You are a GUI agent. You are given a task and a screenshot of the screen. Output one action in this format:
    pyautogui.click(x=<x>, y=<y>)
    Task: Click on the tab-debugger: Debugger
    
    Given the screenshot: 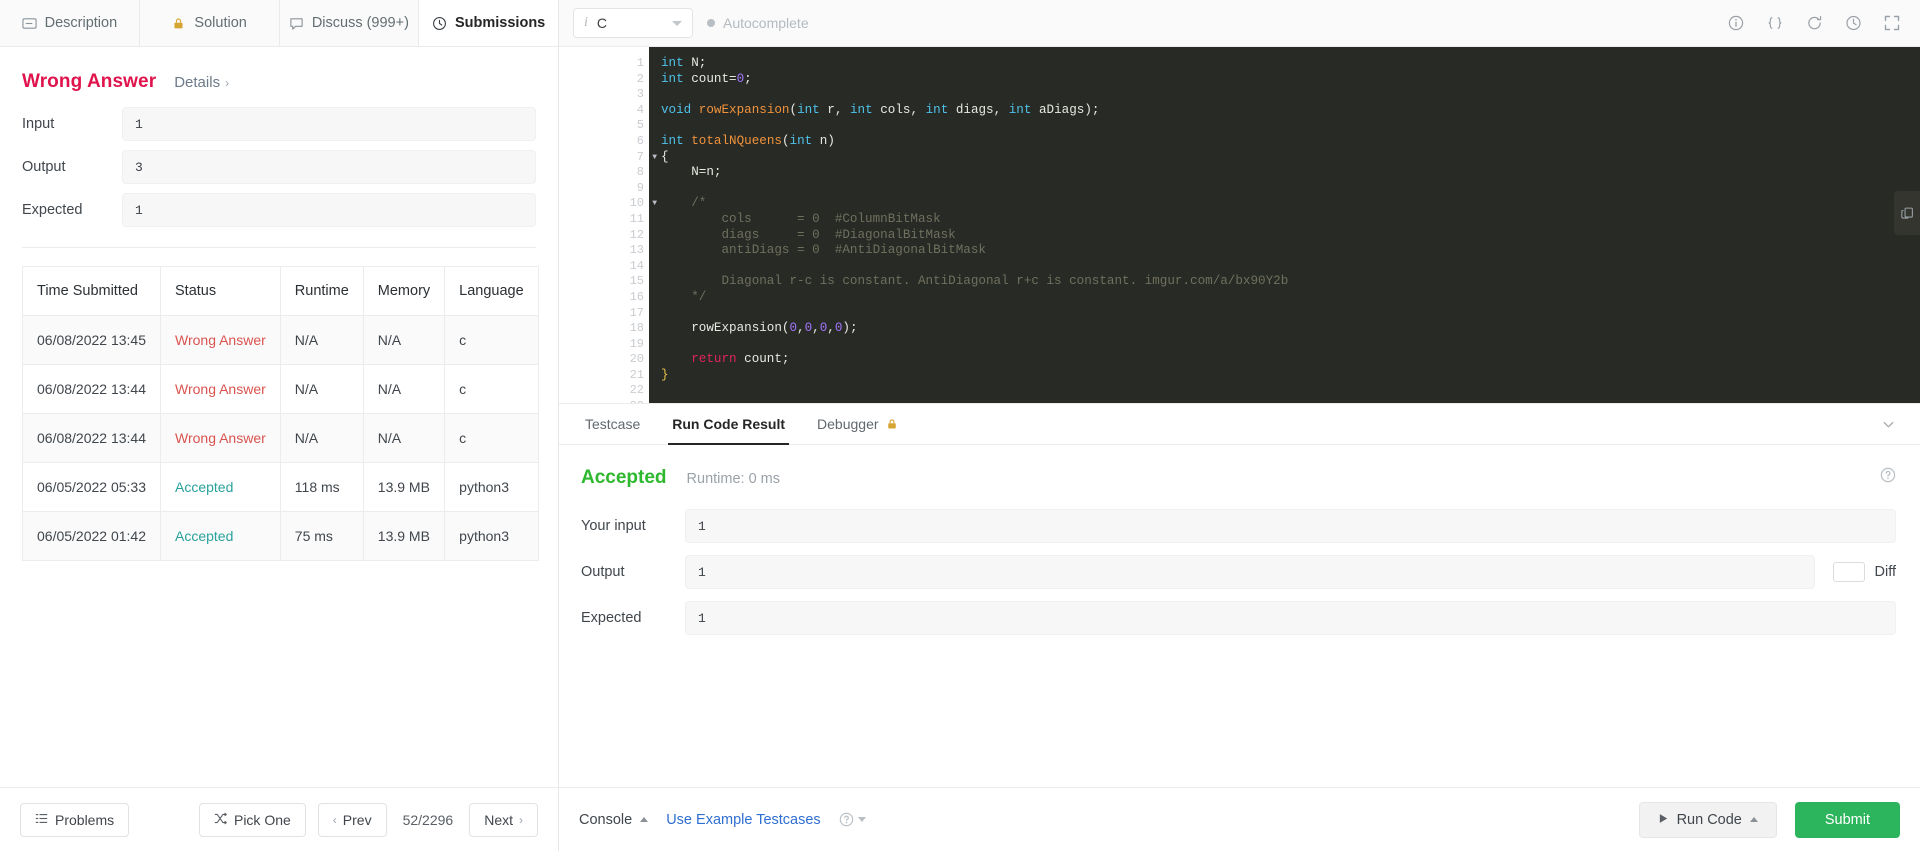 What is the action you would take?
    pyautogui.click(x=857, y=424)
    